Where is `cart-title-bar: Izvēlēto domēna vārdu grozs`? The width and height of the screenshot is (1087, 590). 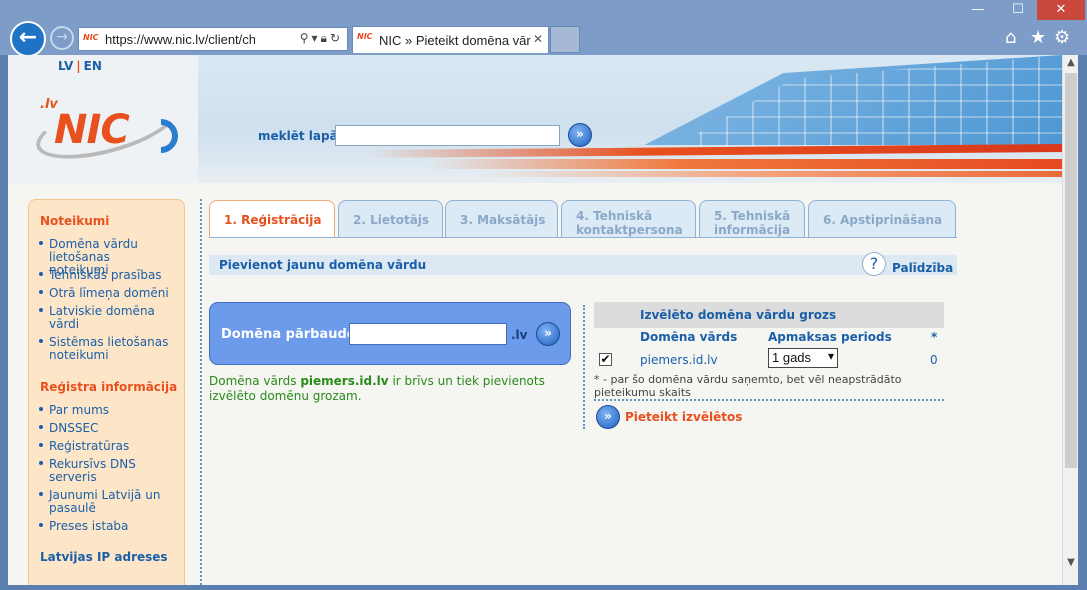 cart-title-bar: Izvēlēto domēna vārdu grozs is located at coordinates (769, 315).